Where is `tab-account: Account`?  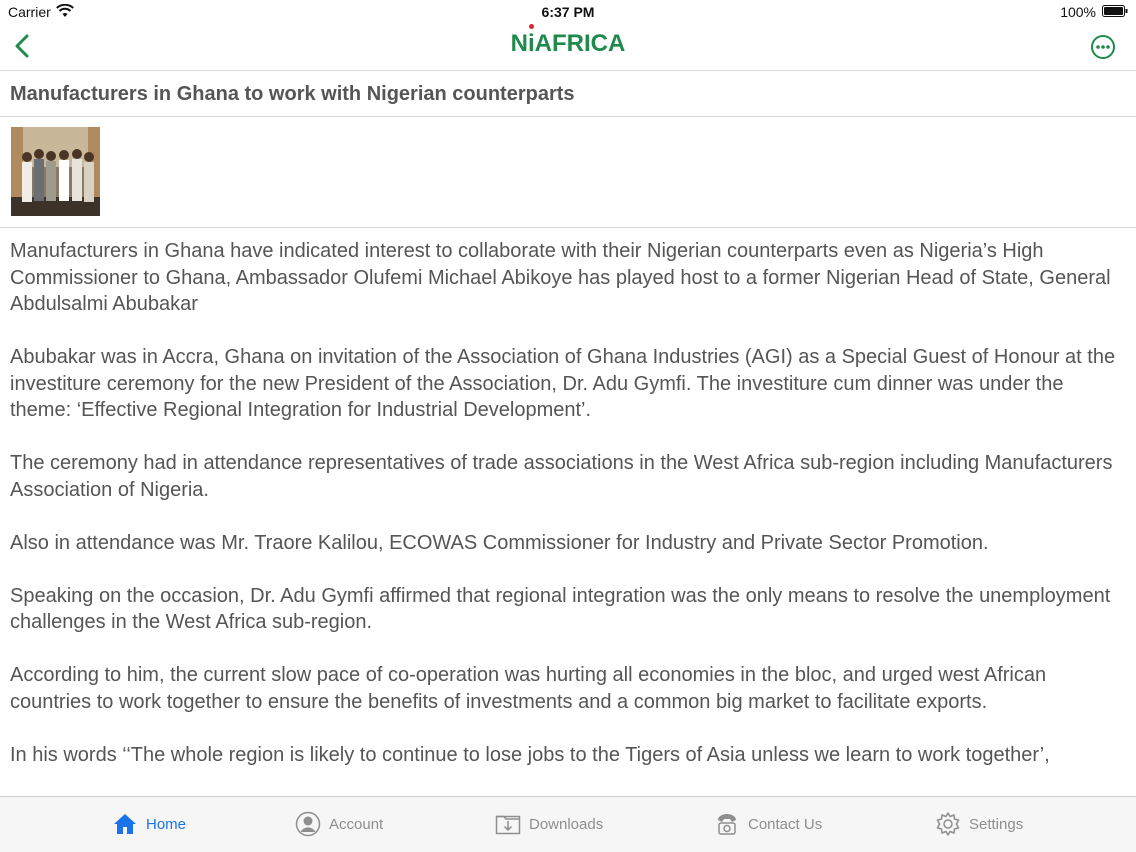 tab-account: Account is located at coordinates (339, 824).